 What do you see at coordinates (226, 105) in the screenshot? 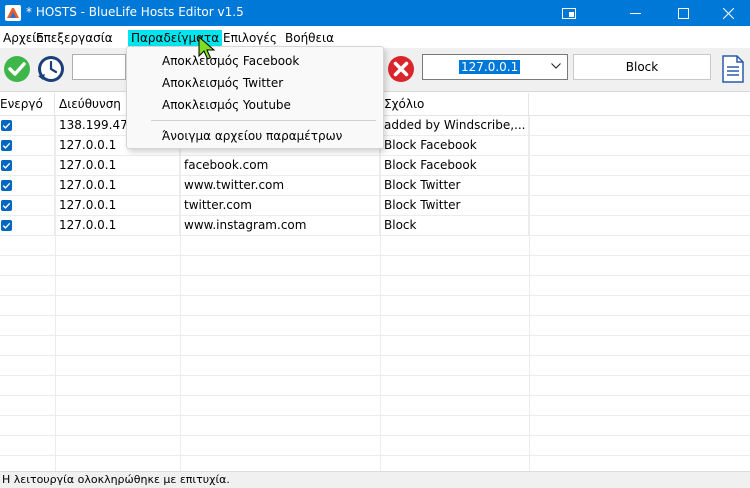
I see `menu-item-block-youtube: Αποκλεισμός Youtube` at bounding box center [226, 105].